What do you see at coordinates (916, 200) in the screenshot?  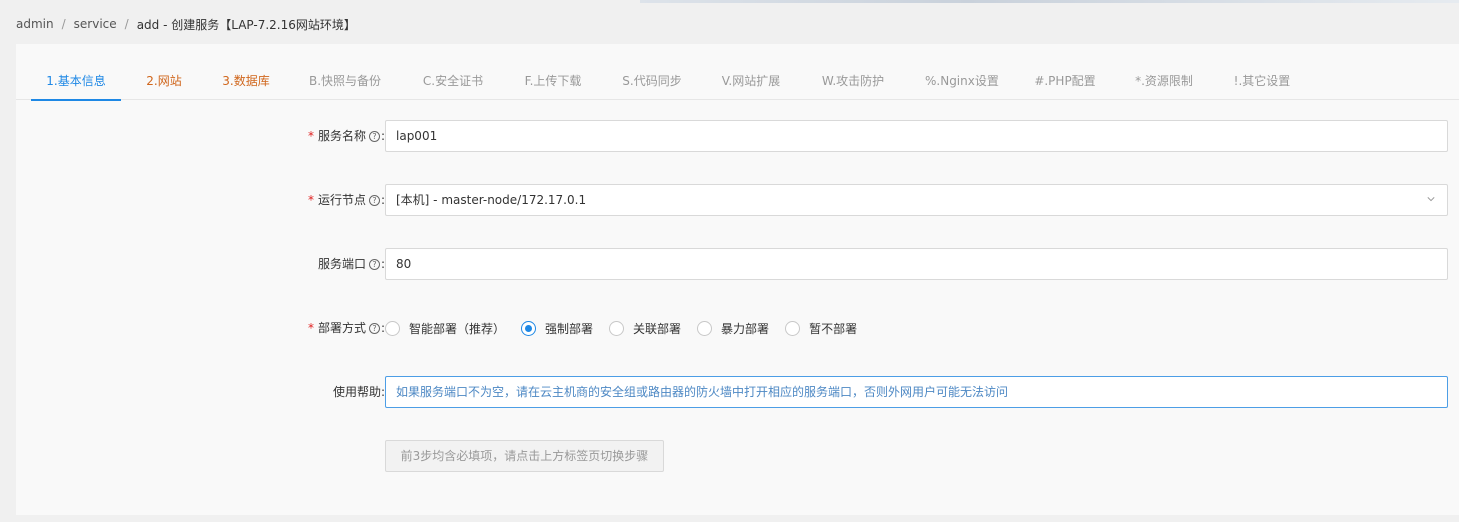 I see `run-node-select: [本机] - master-node/172.17.0.1` at bounding box center [916, 200].